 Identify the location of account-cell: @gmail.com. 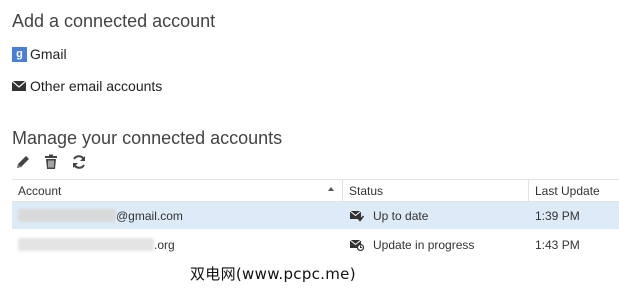
(177, 215).